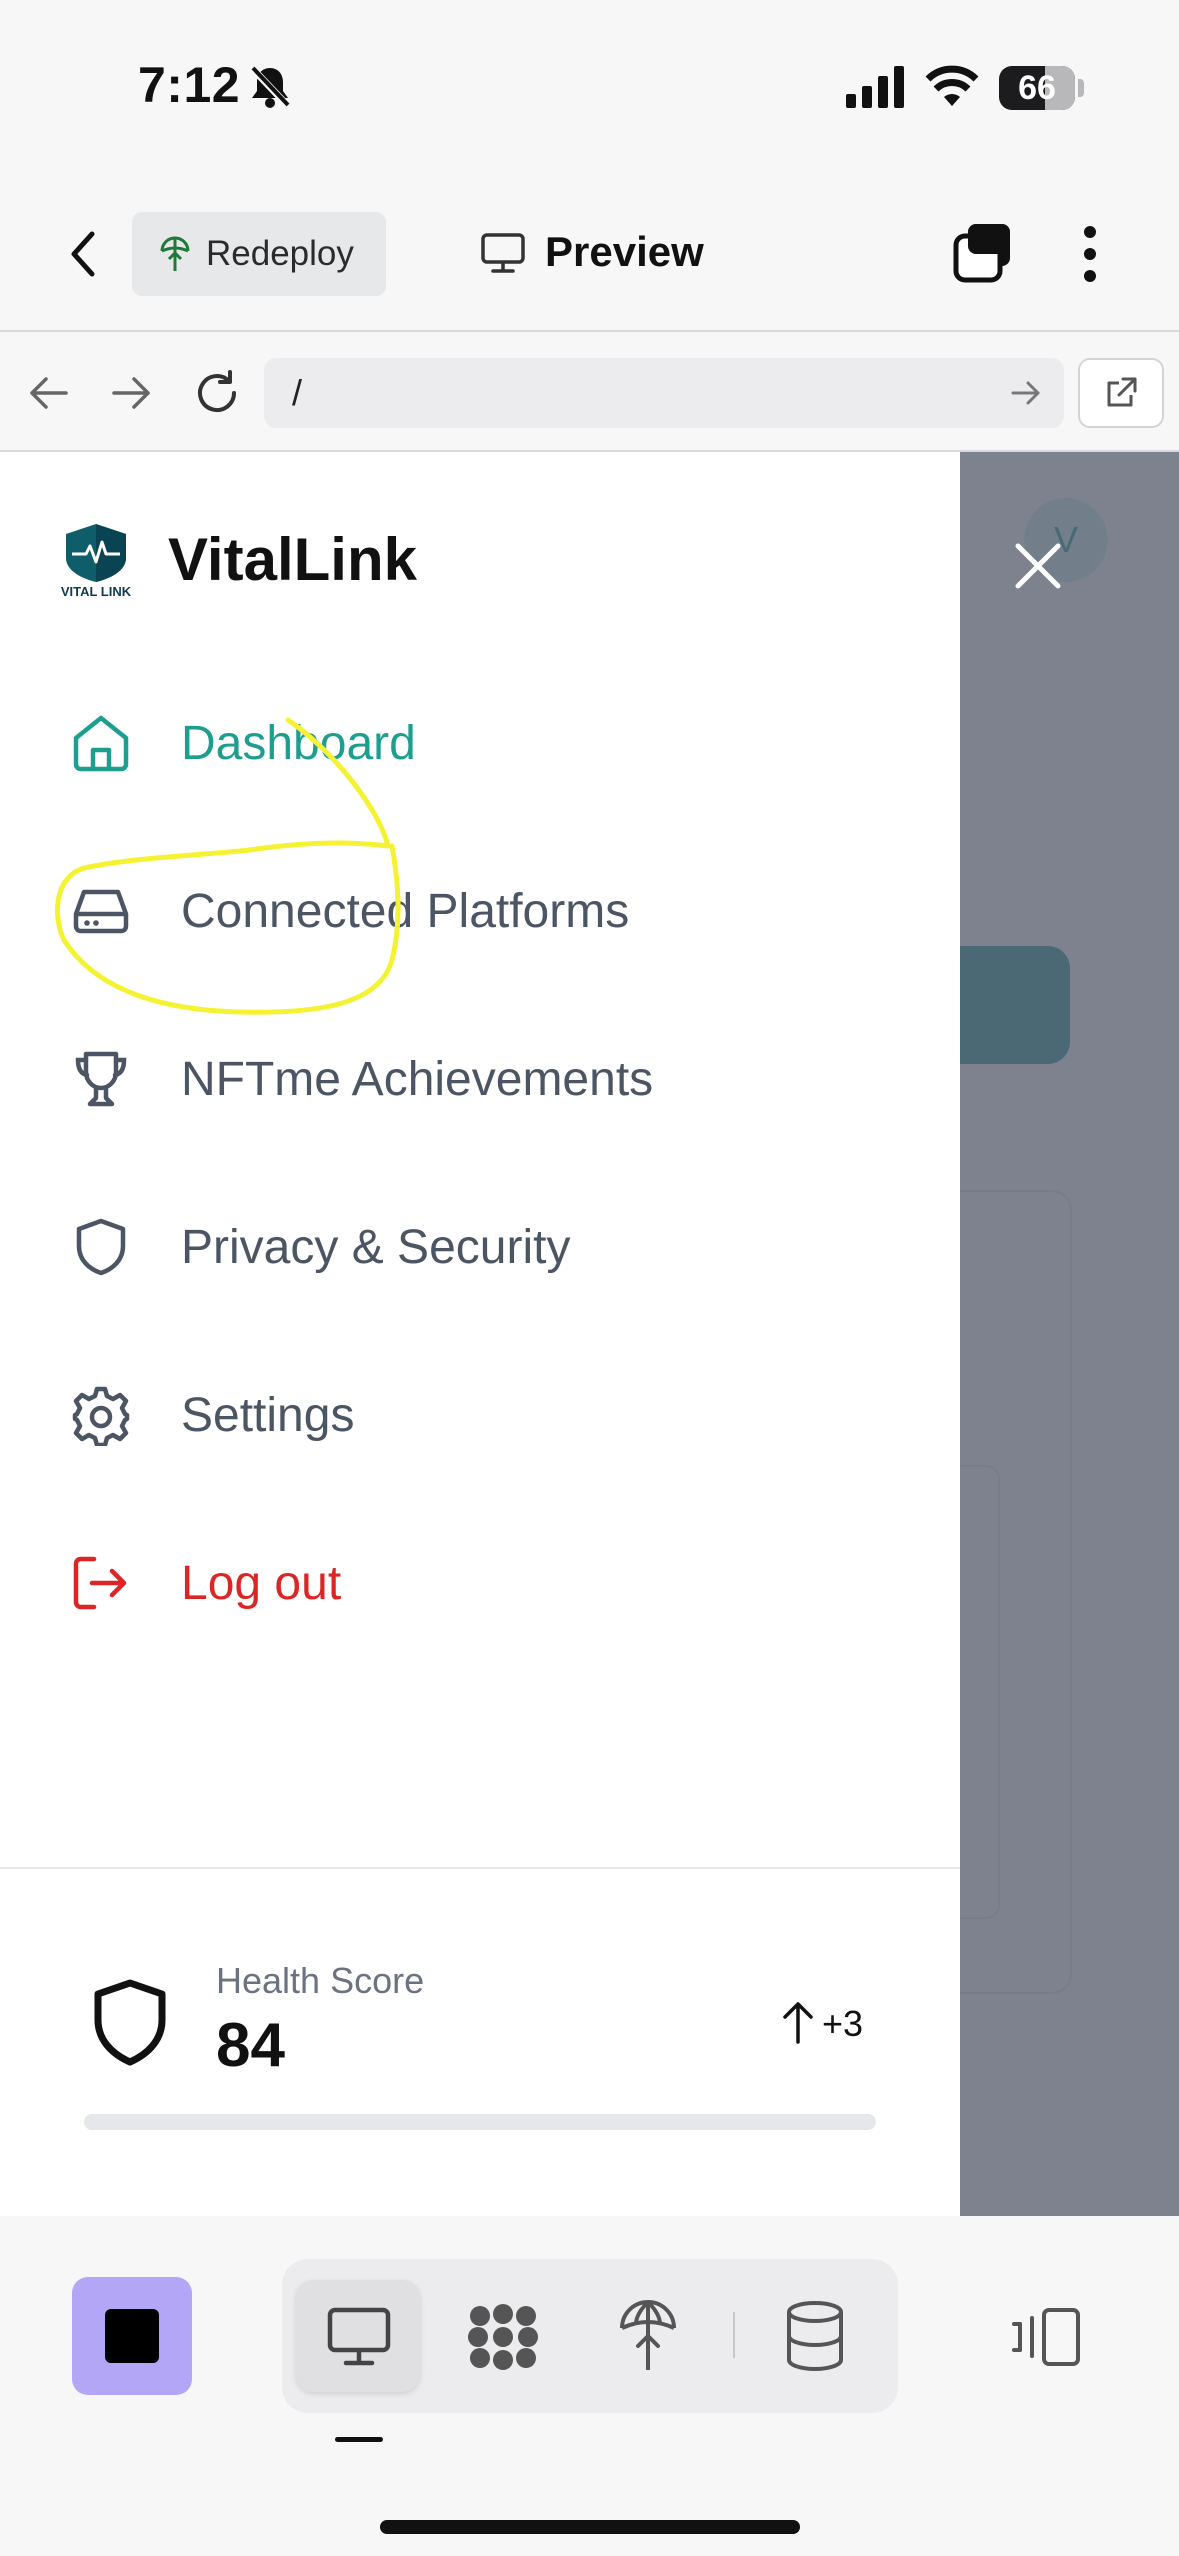 This screenshot has width=1179, height=2556. What do you see at coordinates (228, 866) in the screenshot?
I see `highlight-annotation` at bounding box center [228, 866].